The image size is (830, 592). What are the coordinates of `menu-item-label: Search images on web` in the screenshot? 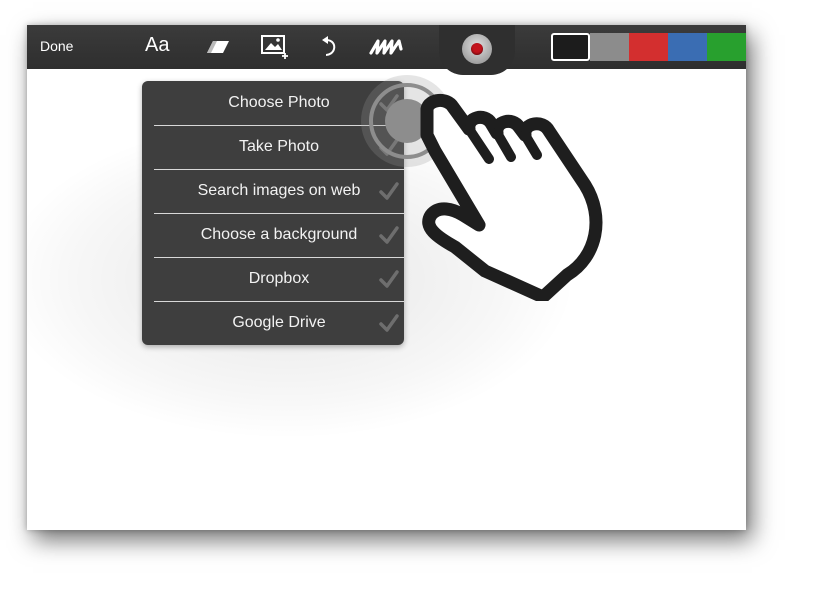 It's located at (279, 190).